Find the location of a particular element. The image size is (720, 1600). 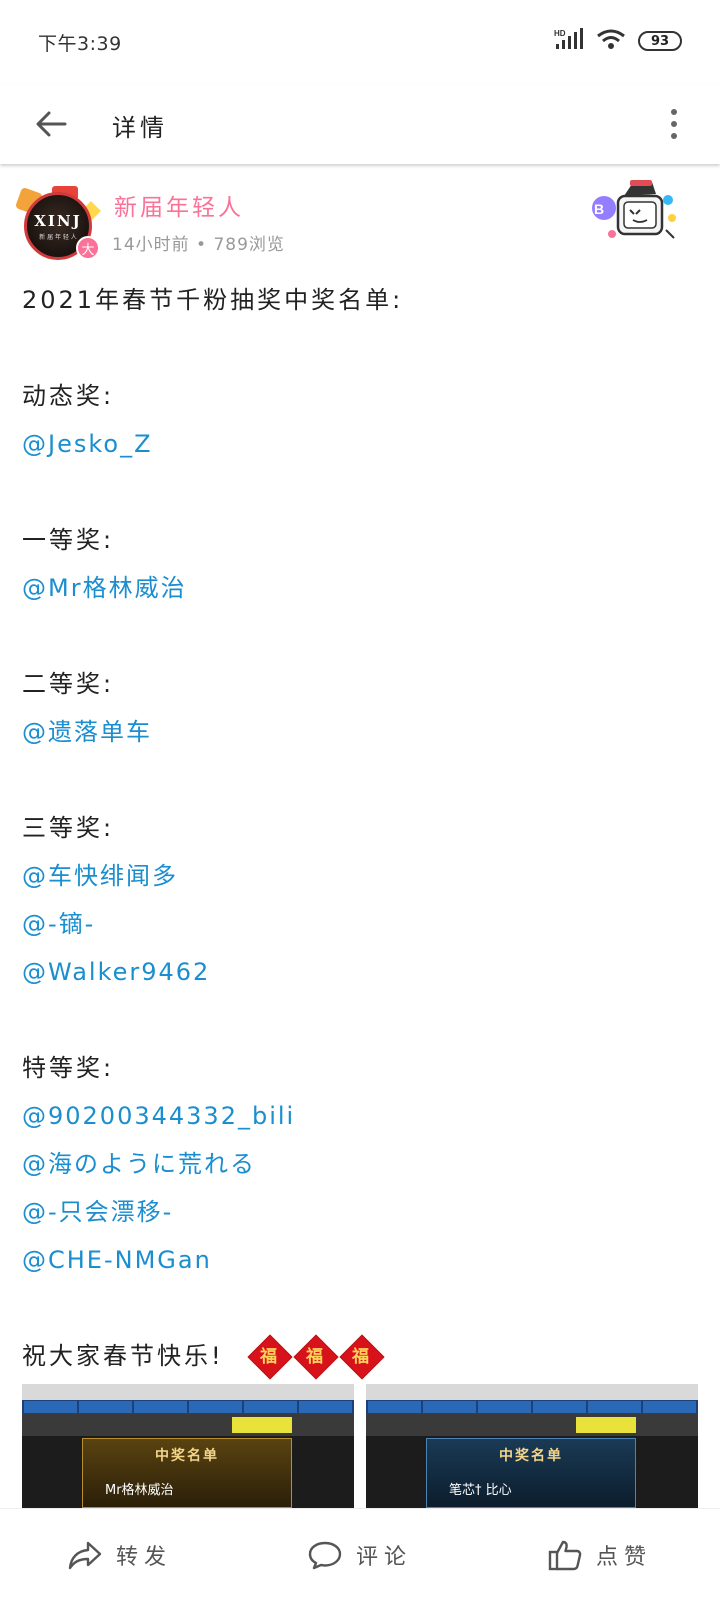

author-name: 新届年轻人 is located at coordinates (179, 205).